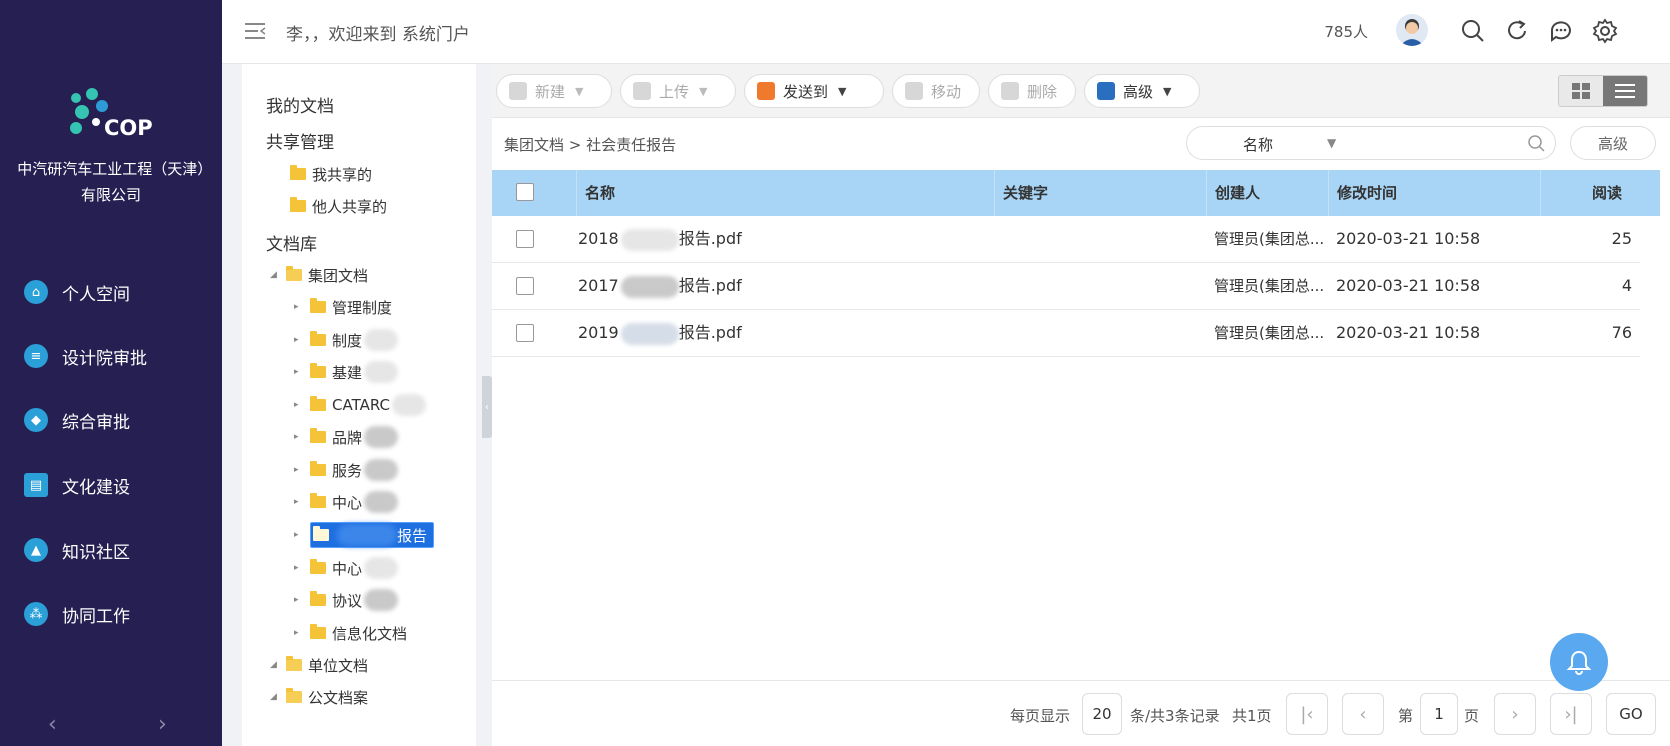 This screenshot has width=1670, height=746. I want to click on col-reads: 阅读, so click(1585, 193).